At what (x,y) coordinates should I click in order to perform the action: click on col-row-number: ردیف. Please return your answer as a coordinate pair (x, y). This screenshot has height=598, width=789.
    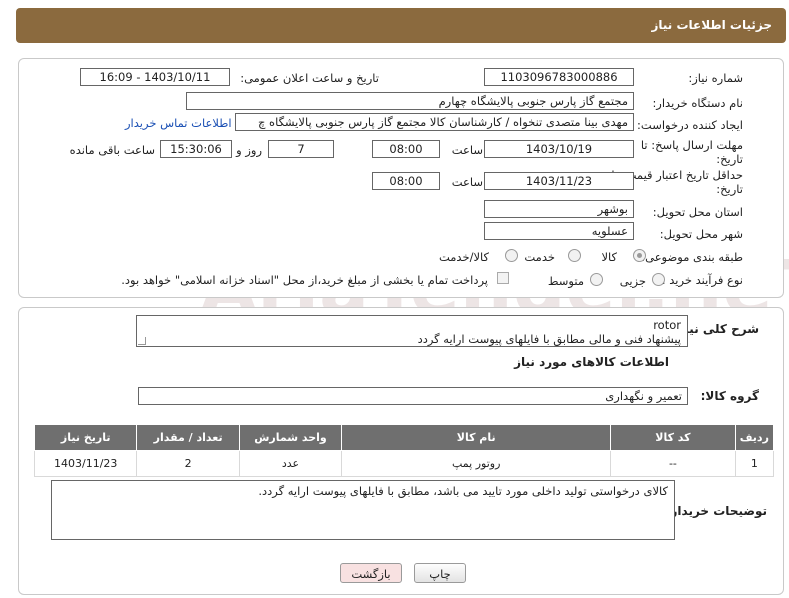
    Looking at the image, I should click on (754, 437).